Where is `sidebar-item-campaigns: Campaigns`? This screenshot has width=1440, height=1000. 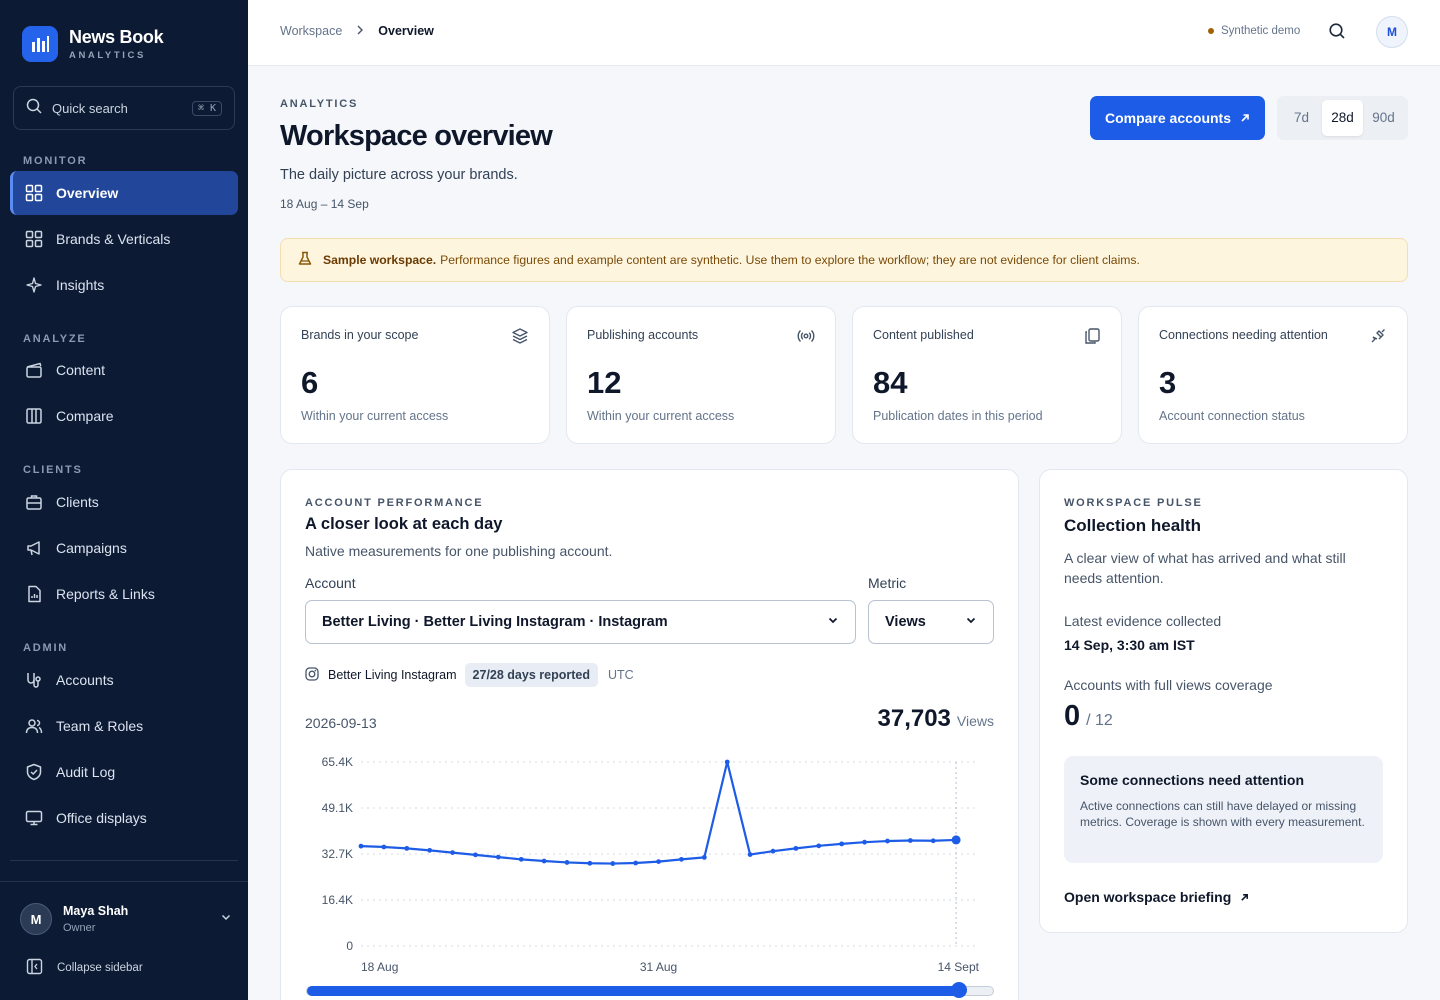
sidebar-item-campaigns: Campaigns is located at coordinates (124, 548).